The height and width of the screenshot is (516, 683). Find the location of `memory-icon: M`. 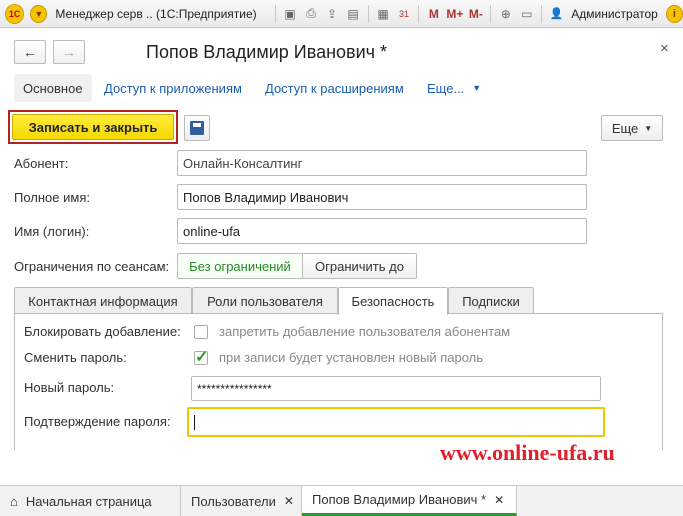

memory-icon: M is located at coordinates (433, 14).